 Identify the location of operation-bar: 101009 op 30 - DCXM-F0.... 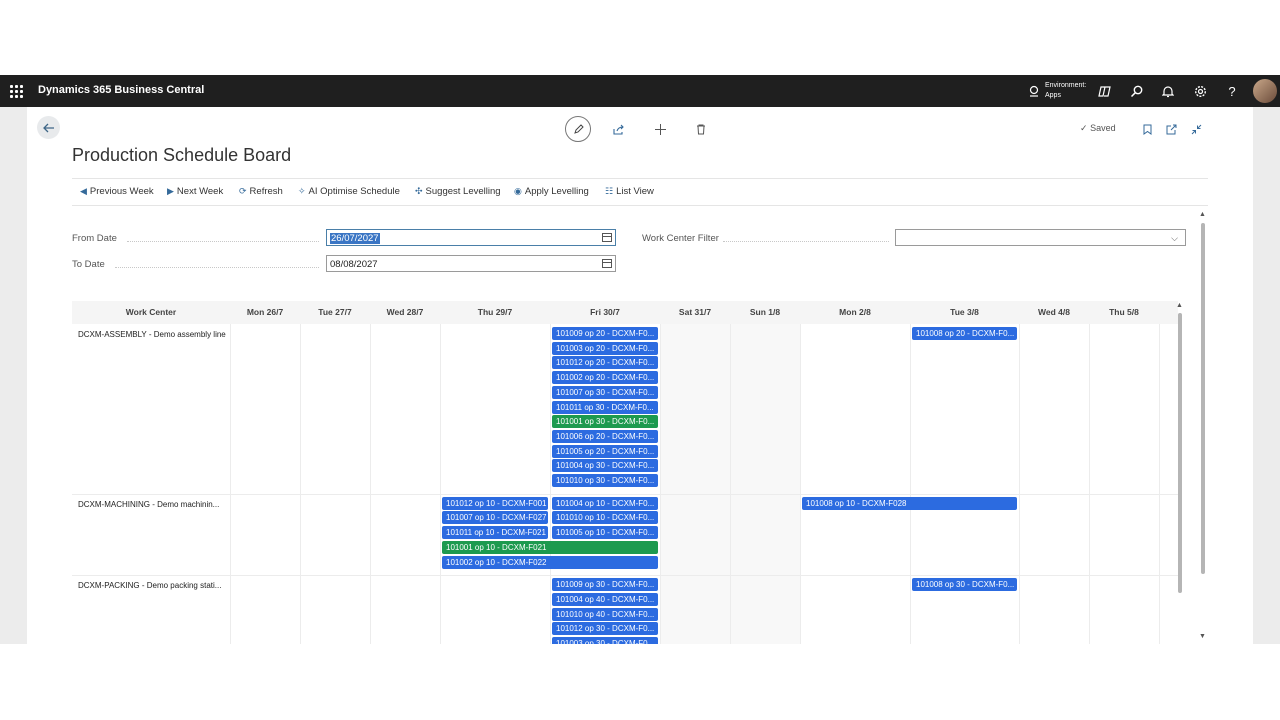
(605, 585).